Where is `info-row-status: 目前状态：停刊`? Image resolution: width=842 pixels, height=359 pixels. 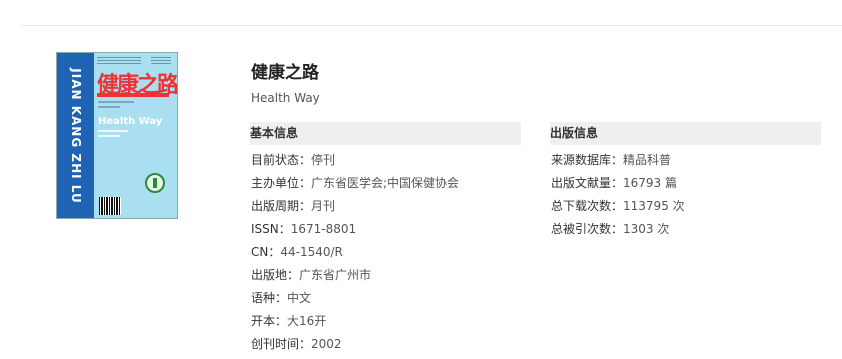 info-row-status: 目前状态：停刊 is located at coordinates (355, 163).